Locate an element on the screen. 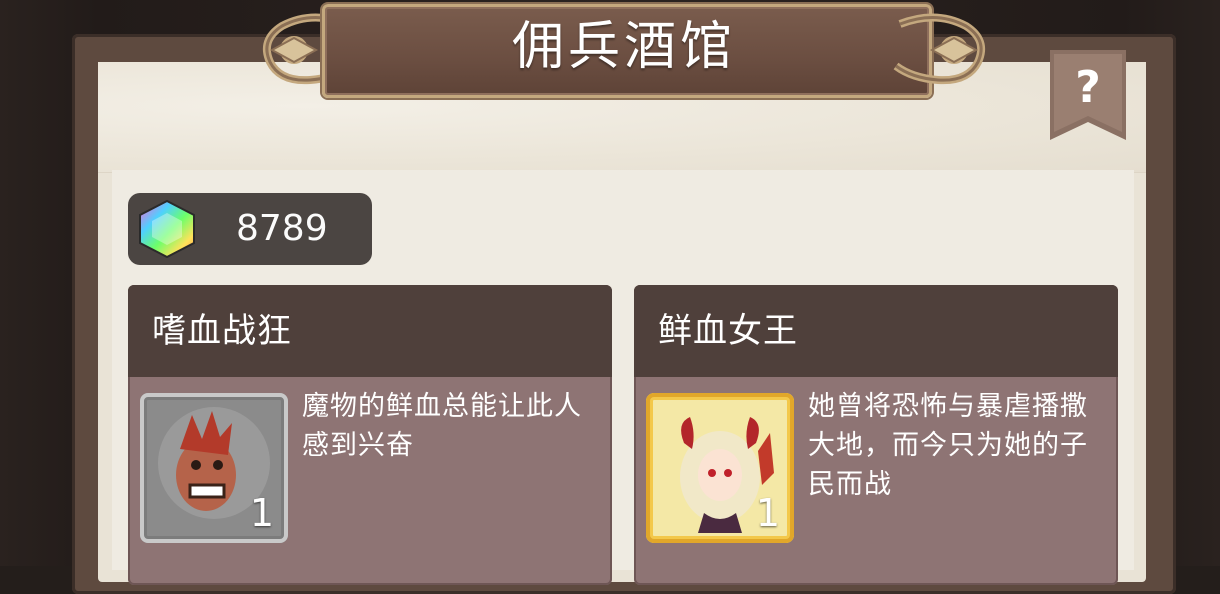 Image resolution: width=1220 pixels, height=594 pixels. card-description: 魔物的鲜血总能让此人感到兴奋 is located at coordinates (442, 426).